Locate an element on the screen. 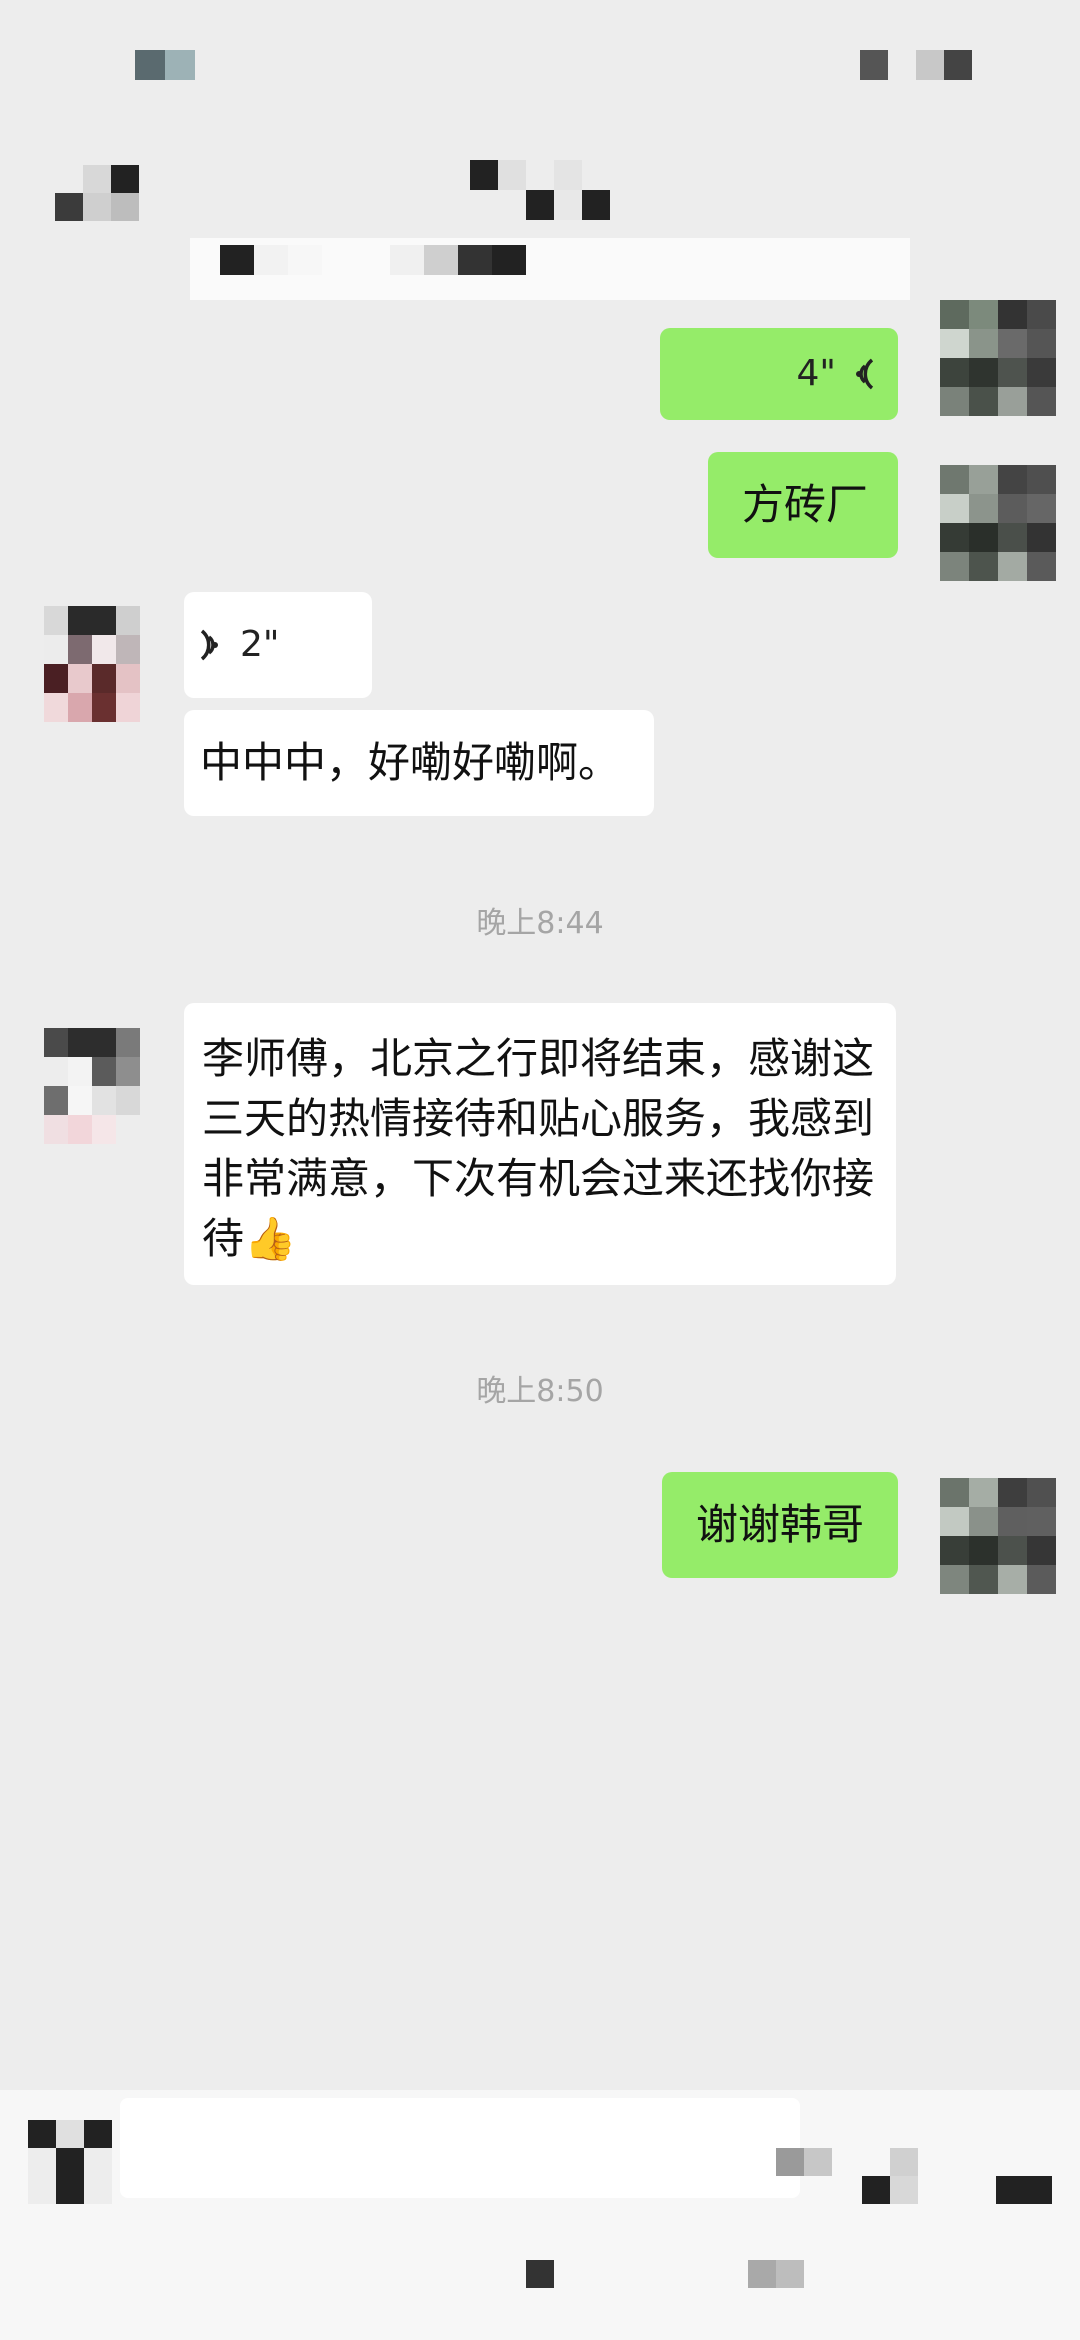 The height and width of the screenshot is (2340, 1080). chat-title is located at coordinates (540, 190).